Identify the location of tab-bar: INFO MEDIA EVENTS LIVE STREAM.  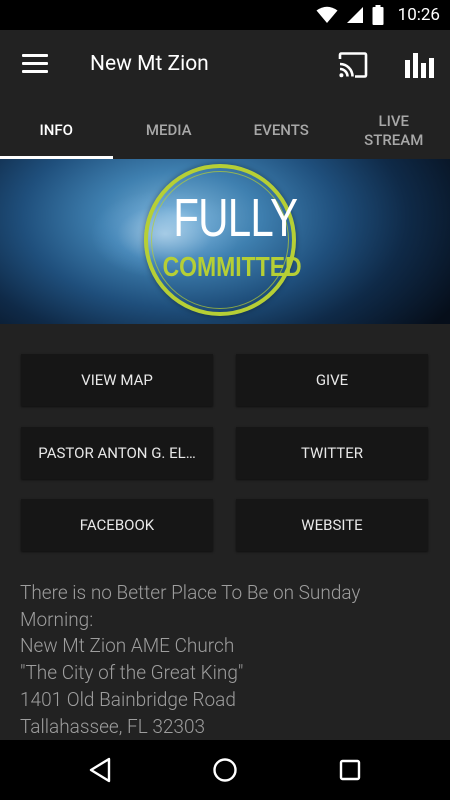
(225, 130).